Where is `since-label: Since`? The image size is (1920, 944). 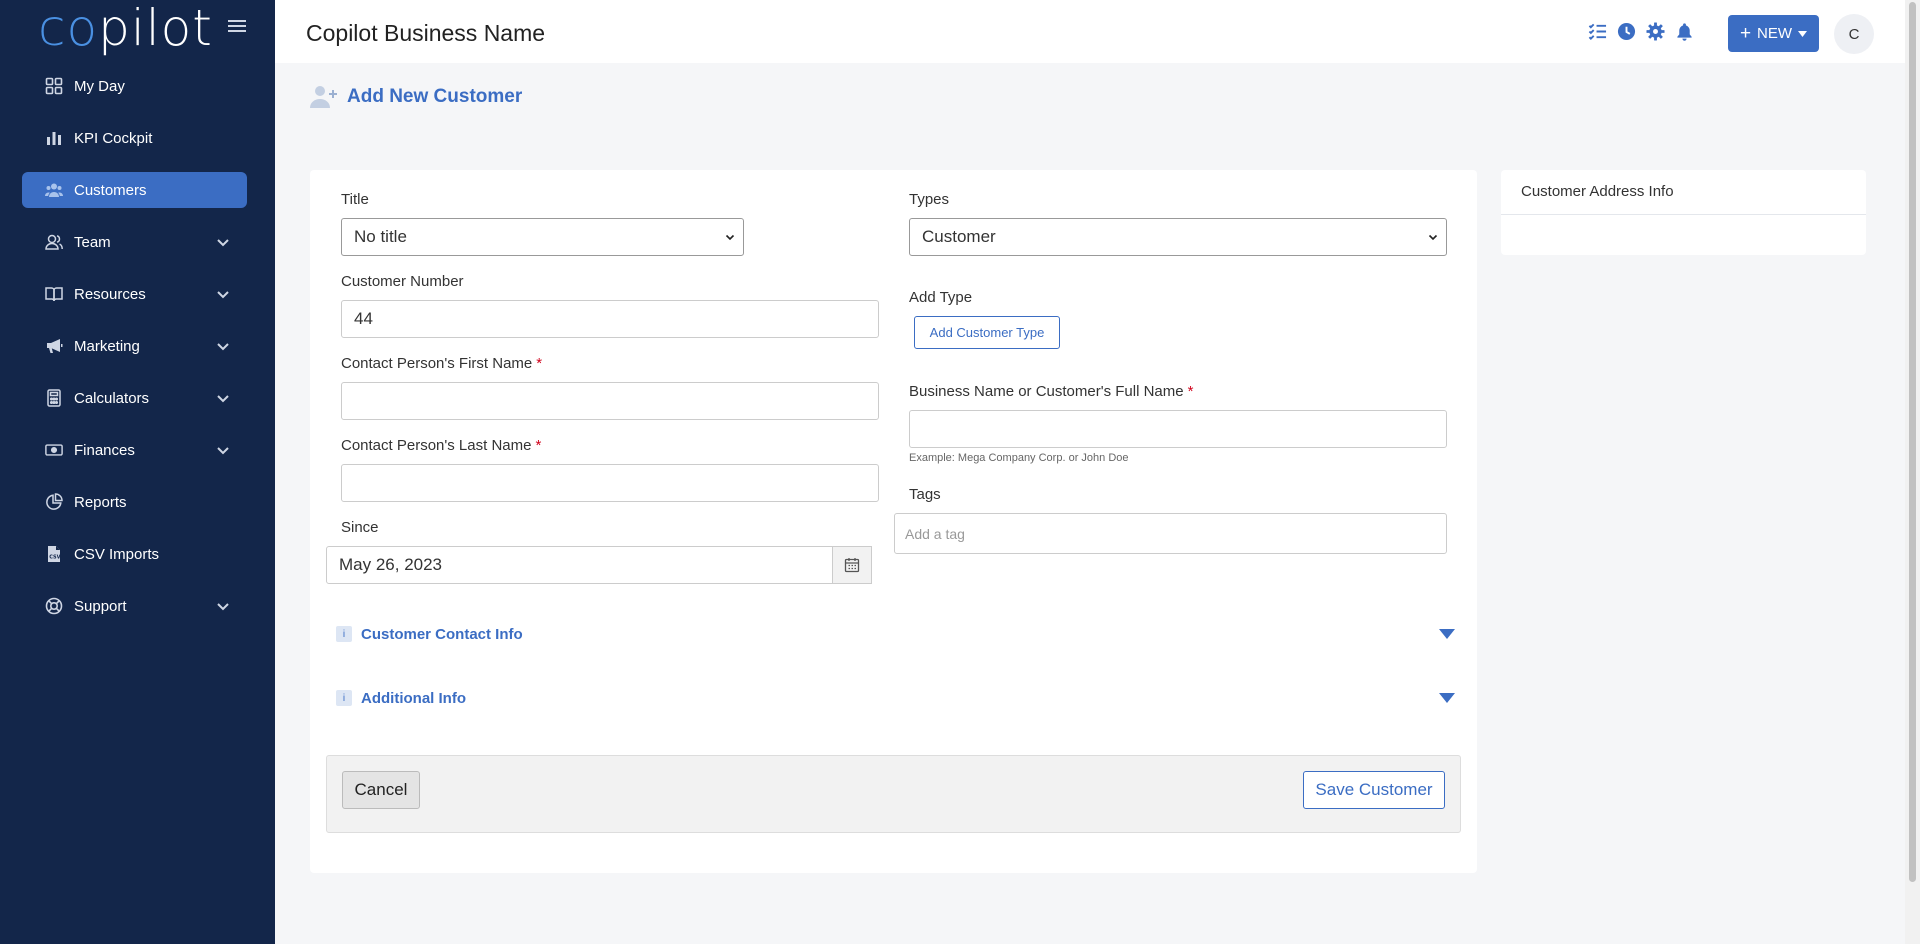
since-label: Since is located at coordinates (360, 527).